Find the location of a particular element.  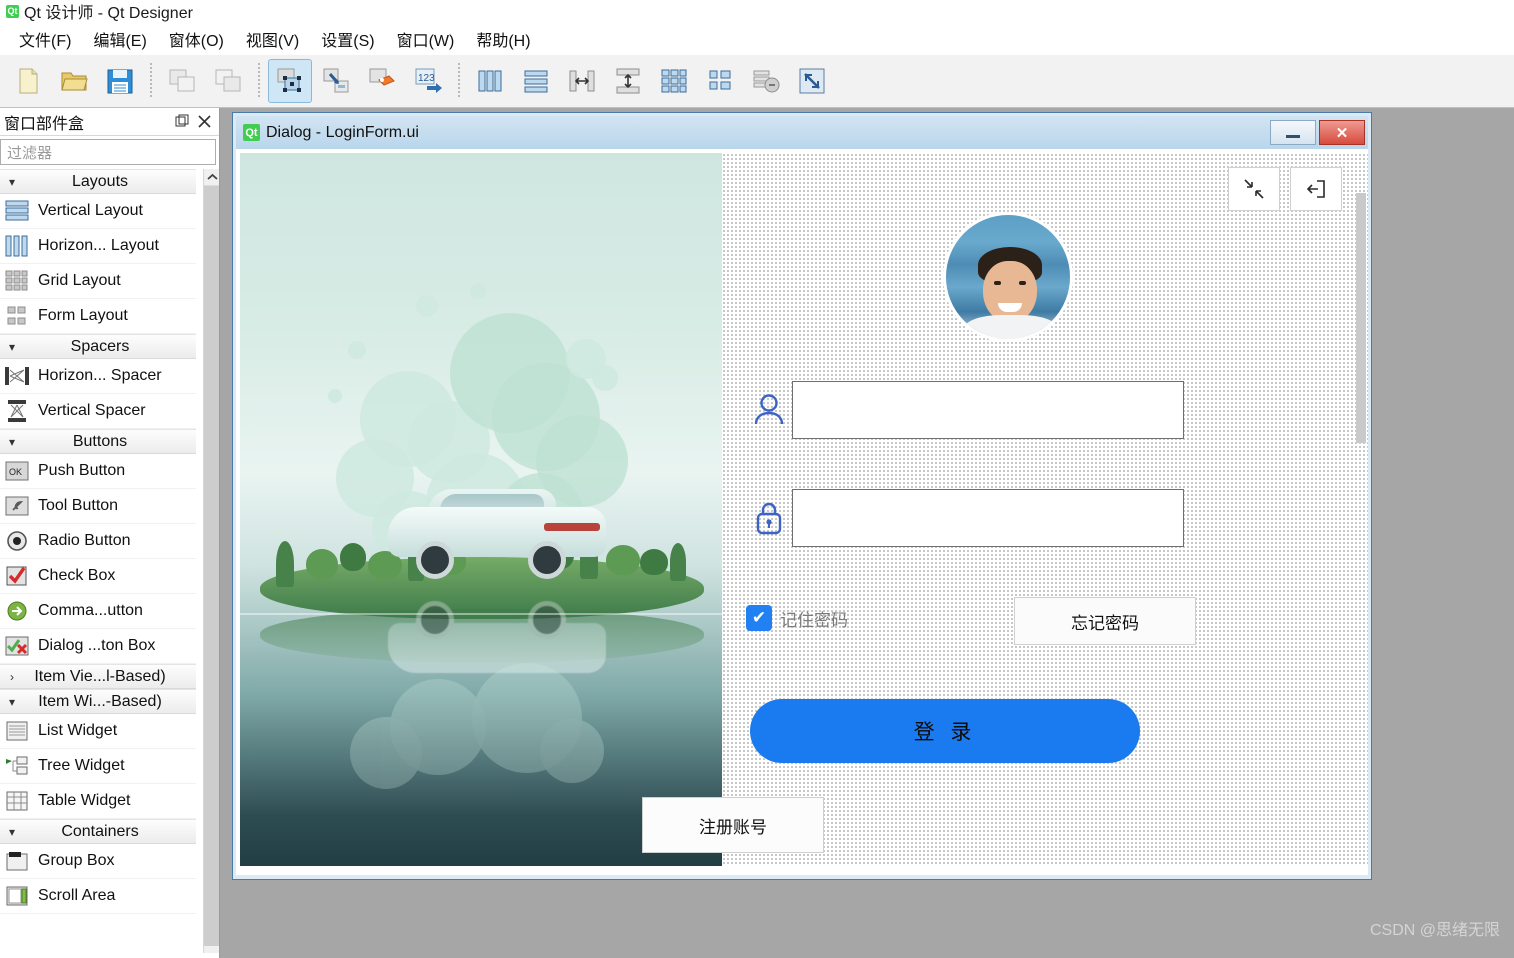

save-file-icon is located at coordinates (120, 81).